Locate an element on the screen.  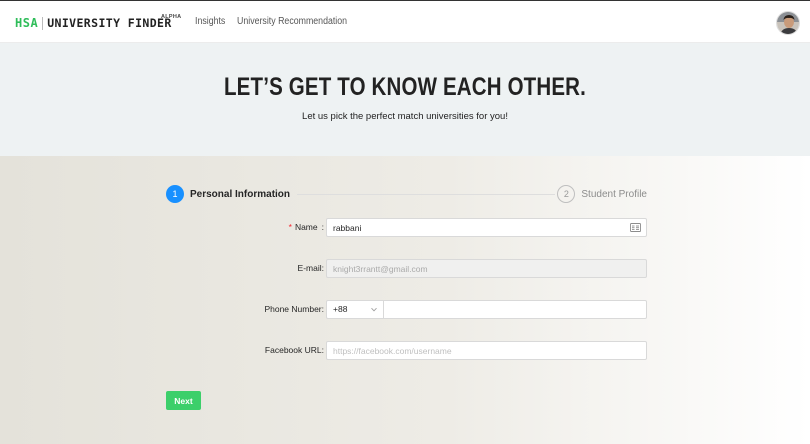
name-input is located at coordinates (486, 227).